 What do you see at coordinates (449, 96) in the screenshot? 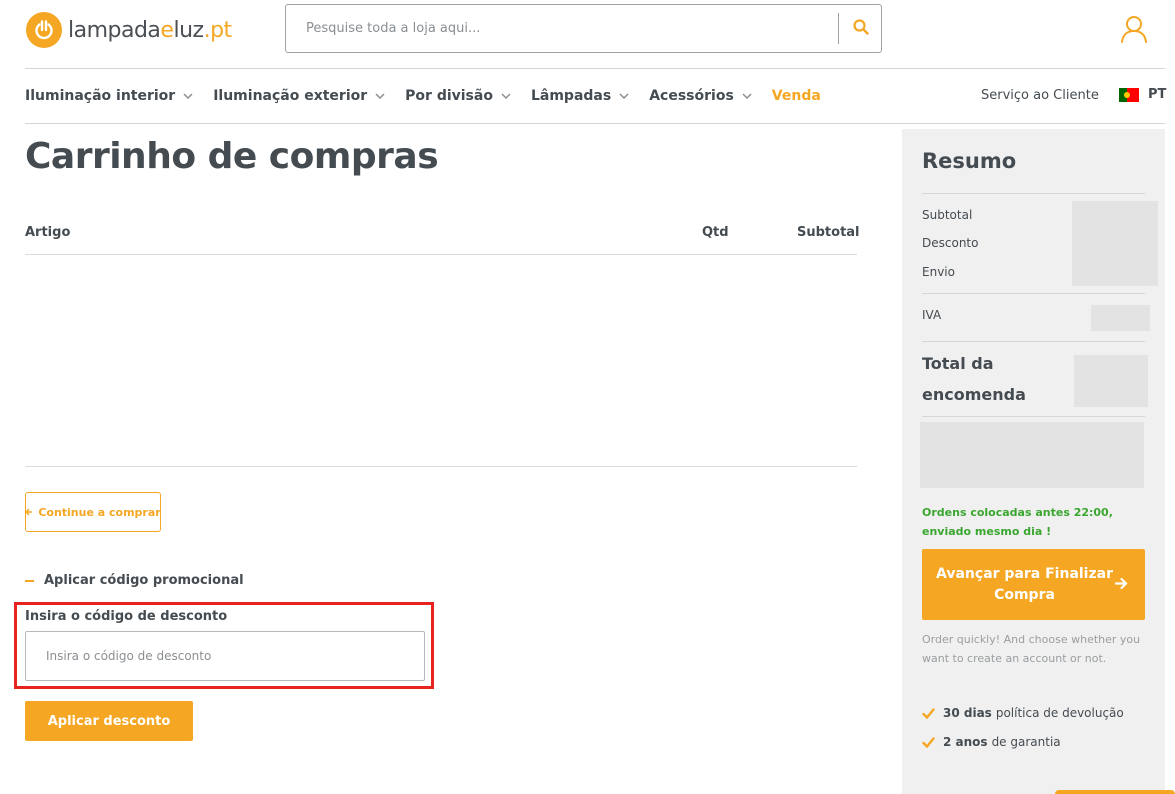
I see `nav-item-label: Por divisão` at bounding box center [449, 96].